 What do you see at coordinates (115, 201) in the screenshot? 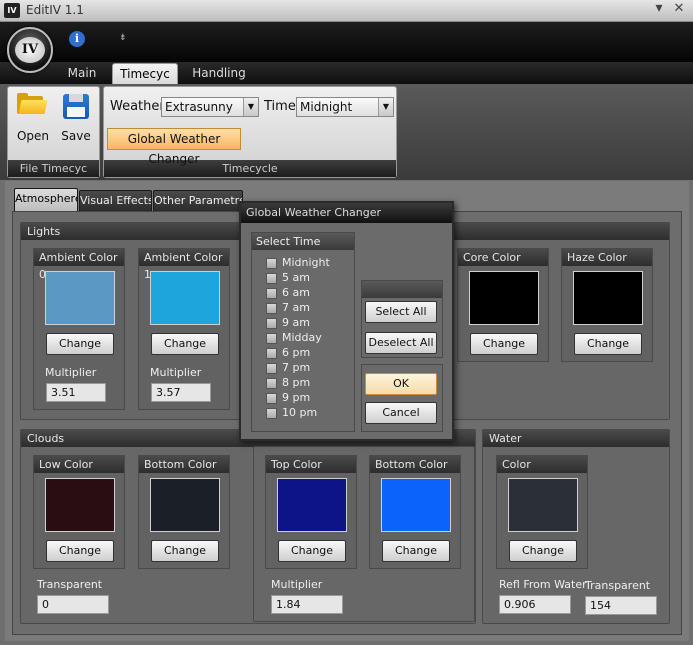
I see `tab-visual-effects: Visual Effects` at bounding box center [115, 201].